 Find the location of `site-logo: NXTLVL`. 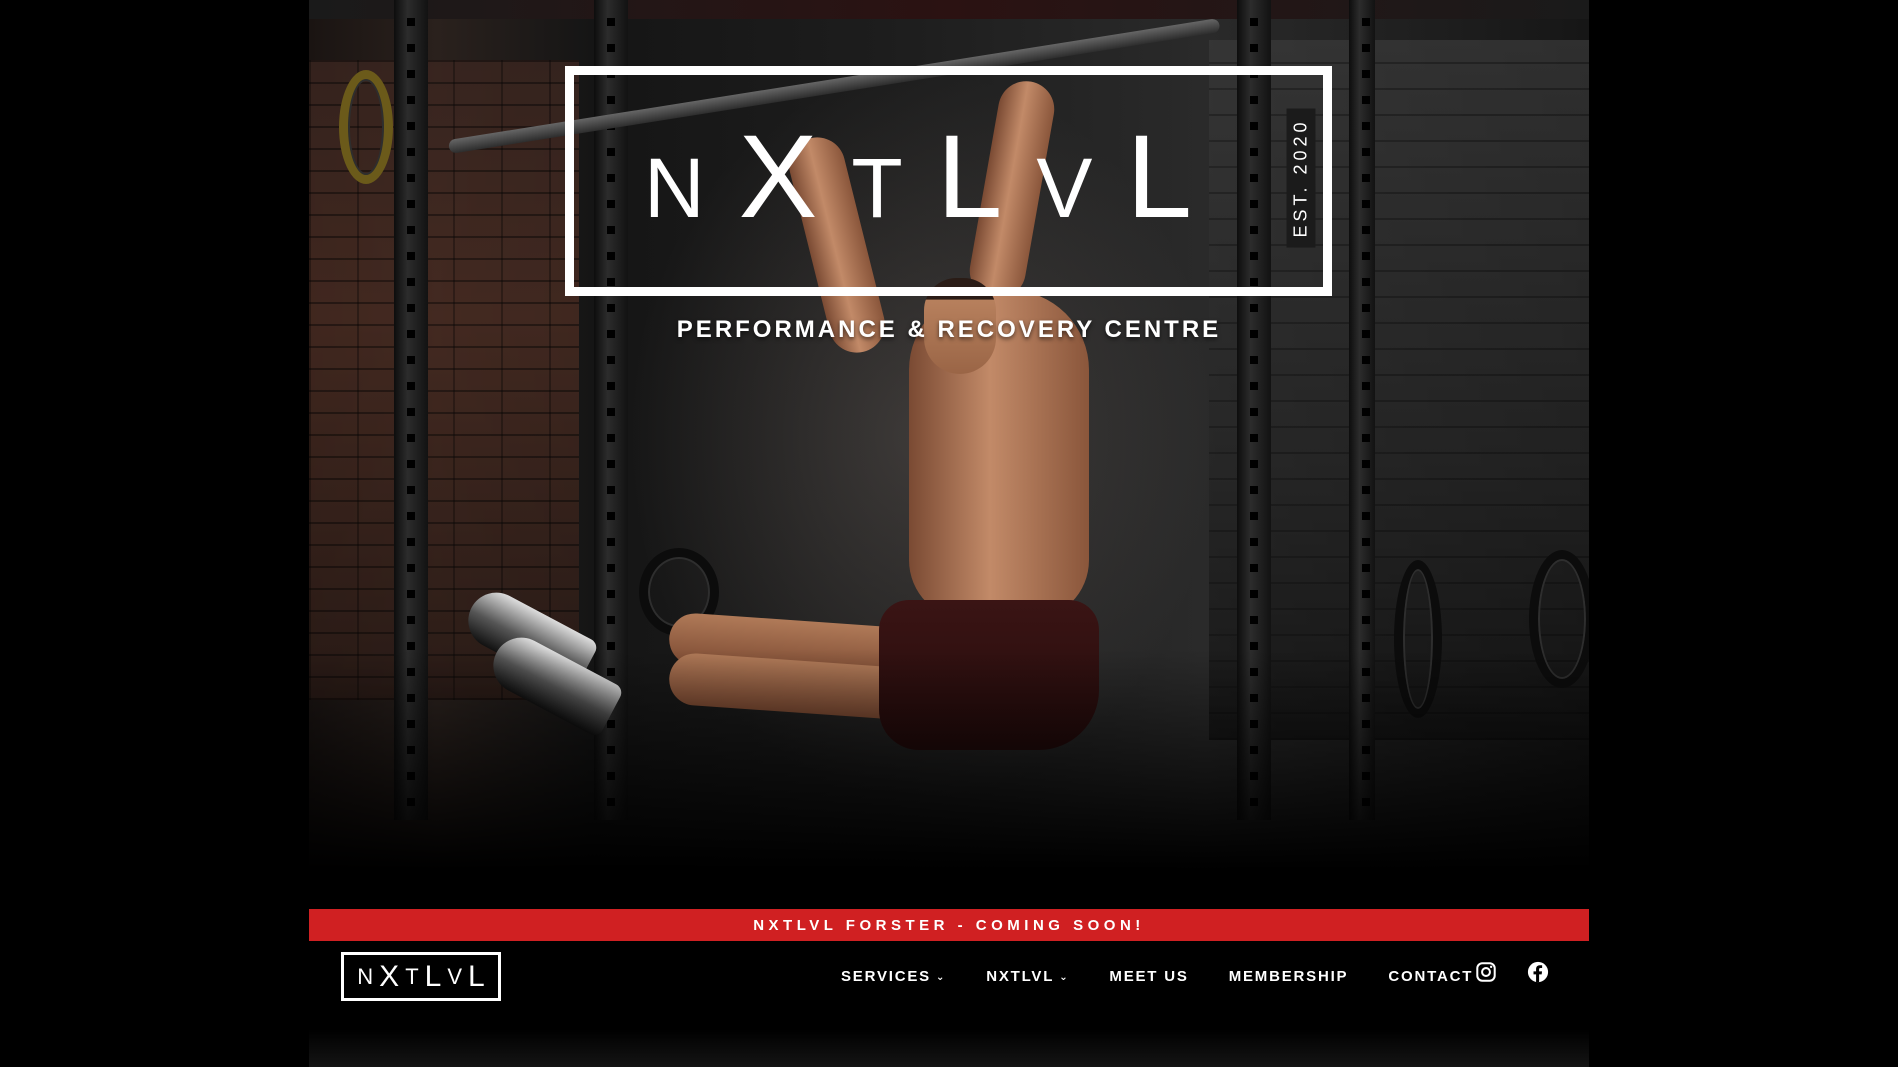

site-logo: NXTLVL is located at coordinates (421, 976).